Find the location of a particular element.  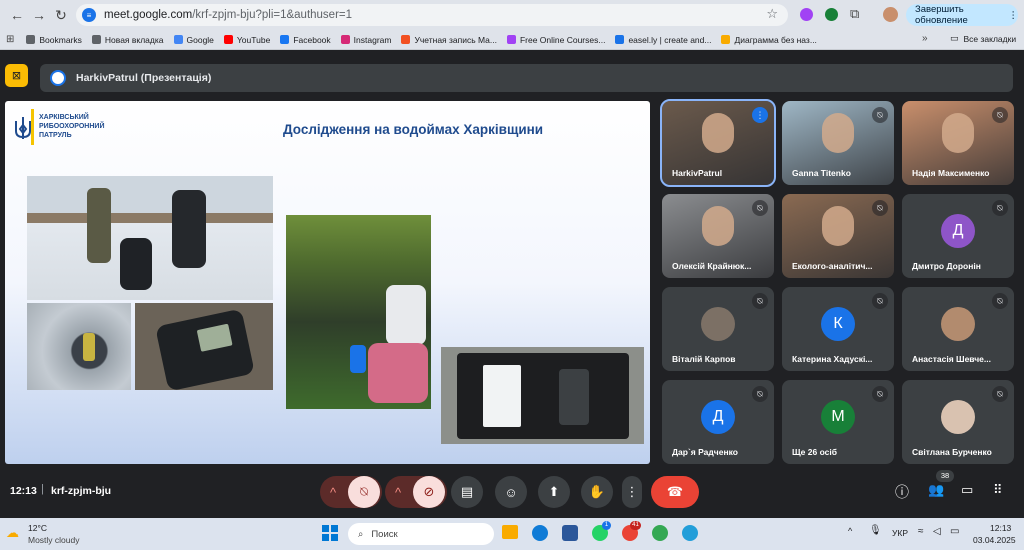

present-icon: ⬆ is located at coordinates (554, 491).